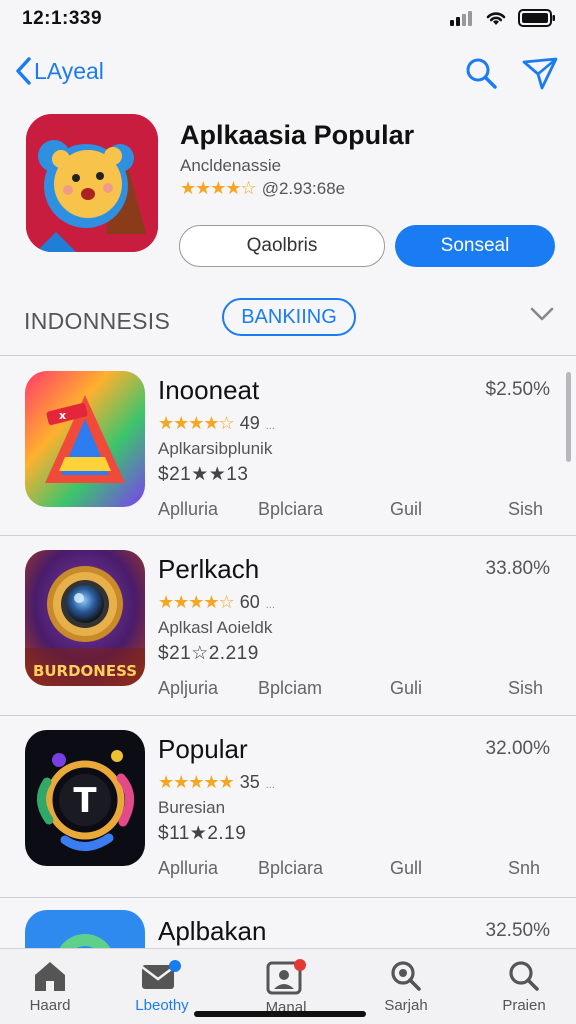 The height and width of the screenshot is (1024, 576). I want to click on featured-app-rating: ★★★★☆ @2.93:68e, so click(262, 188).